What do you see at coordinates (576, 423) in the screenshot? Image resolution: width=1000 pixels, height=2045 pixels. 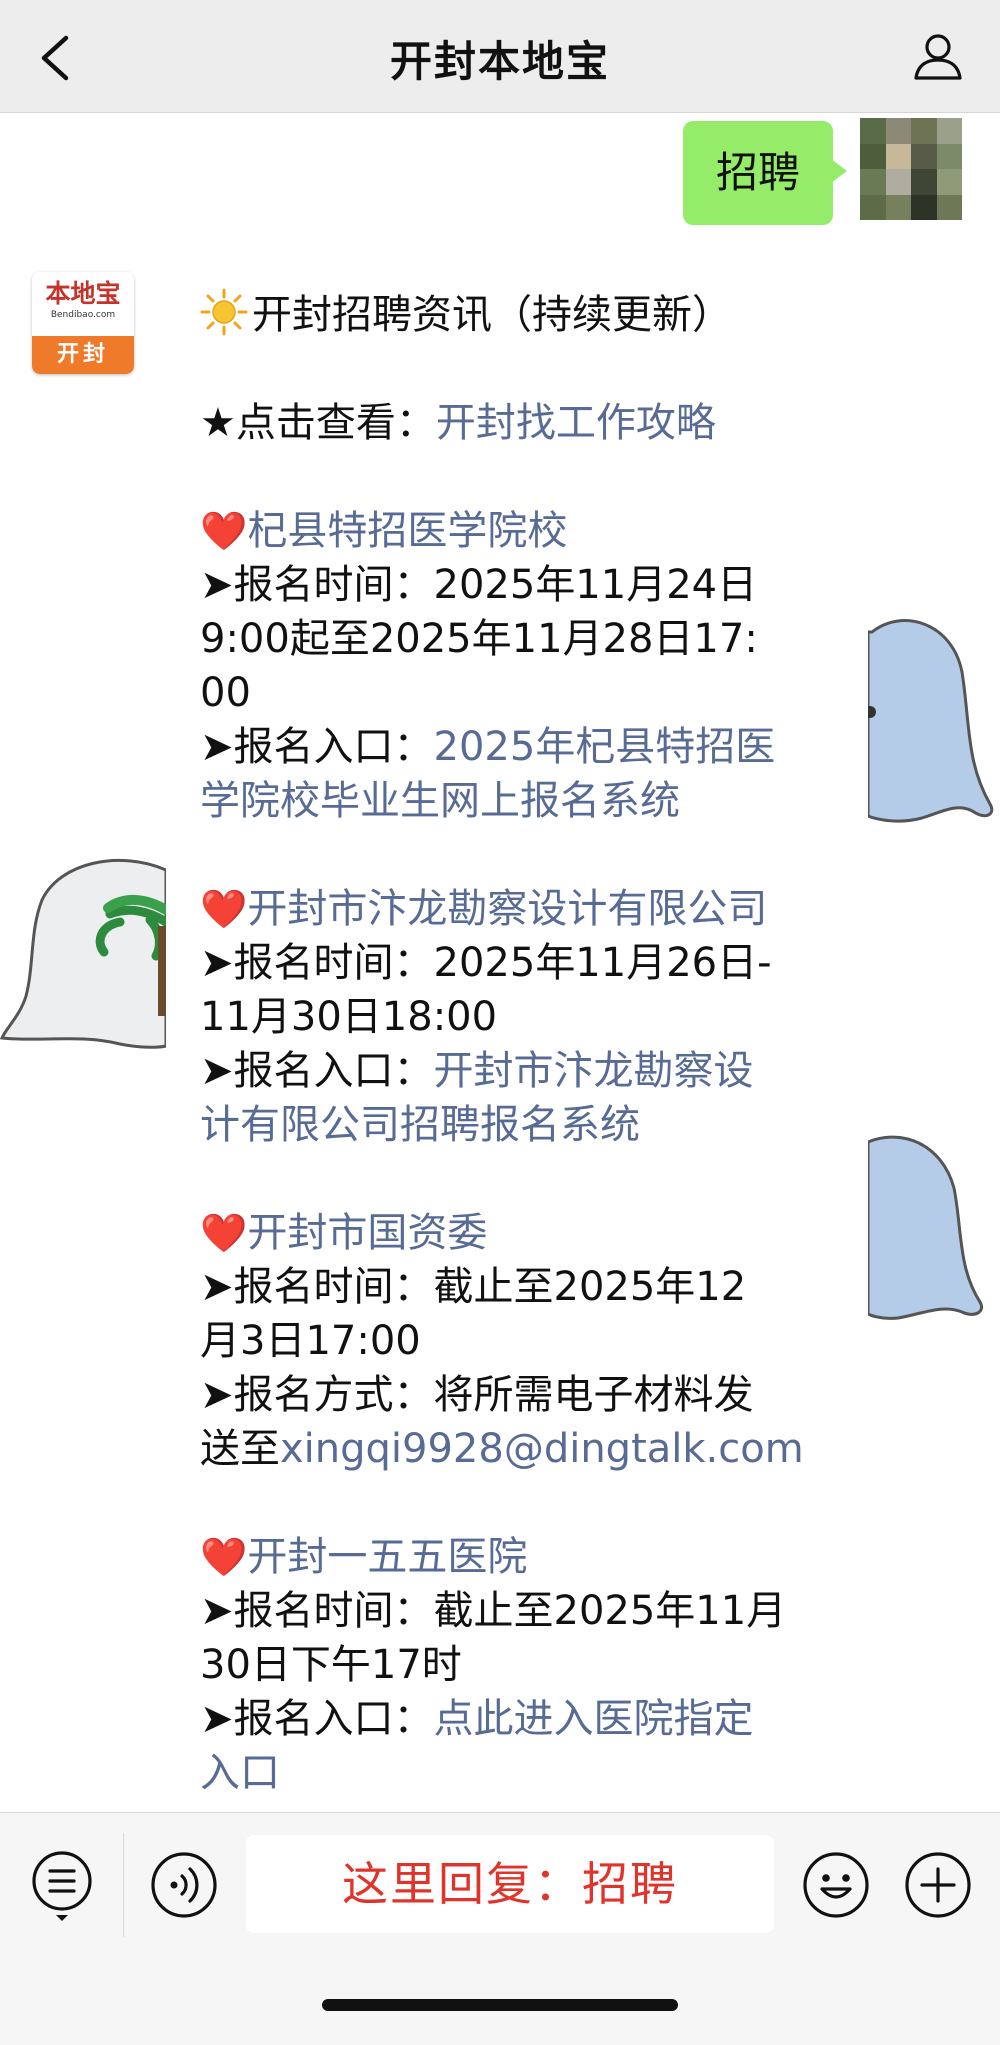 I see `guide-link: 开封找工作攻略` at bounding box center [576, 423].